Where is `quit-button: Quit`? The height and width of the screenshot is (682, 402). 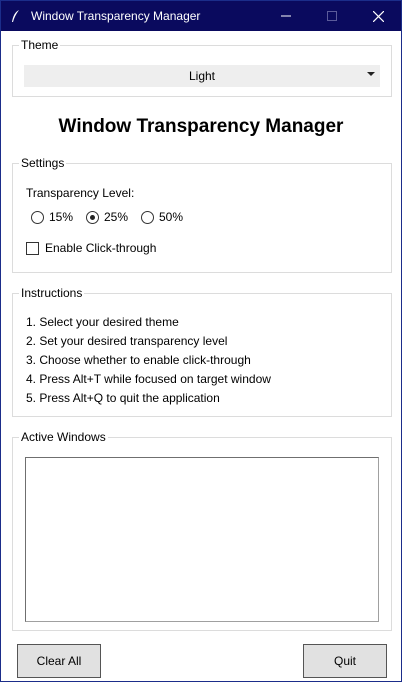 quit-button: Quit is located at coordinates (345, 661).